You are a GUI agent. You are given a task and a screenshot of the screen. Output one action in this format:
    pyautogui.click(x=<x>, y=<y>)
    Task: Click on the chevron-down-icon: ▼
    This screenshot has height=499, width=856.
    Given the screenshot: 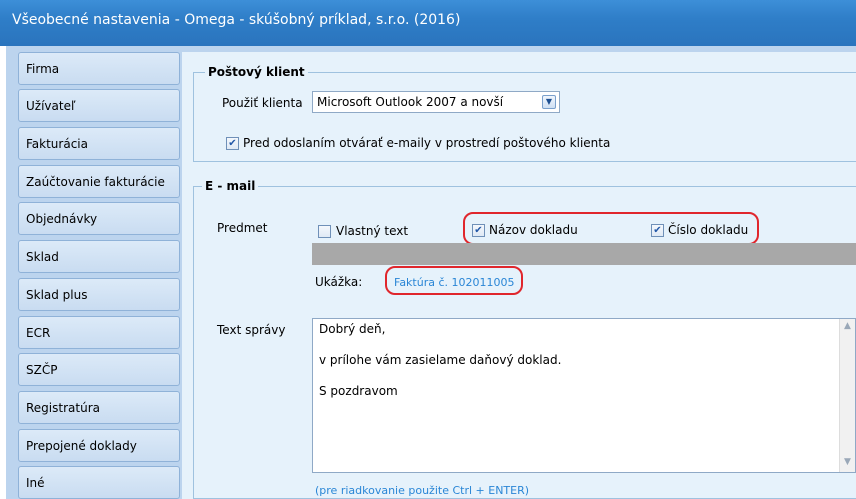 What is the action you would take?
    pyautogui.click(x=549, y=102)
    